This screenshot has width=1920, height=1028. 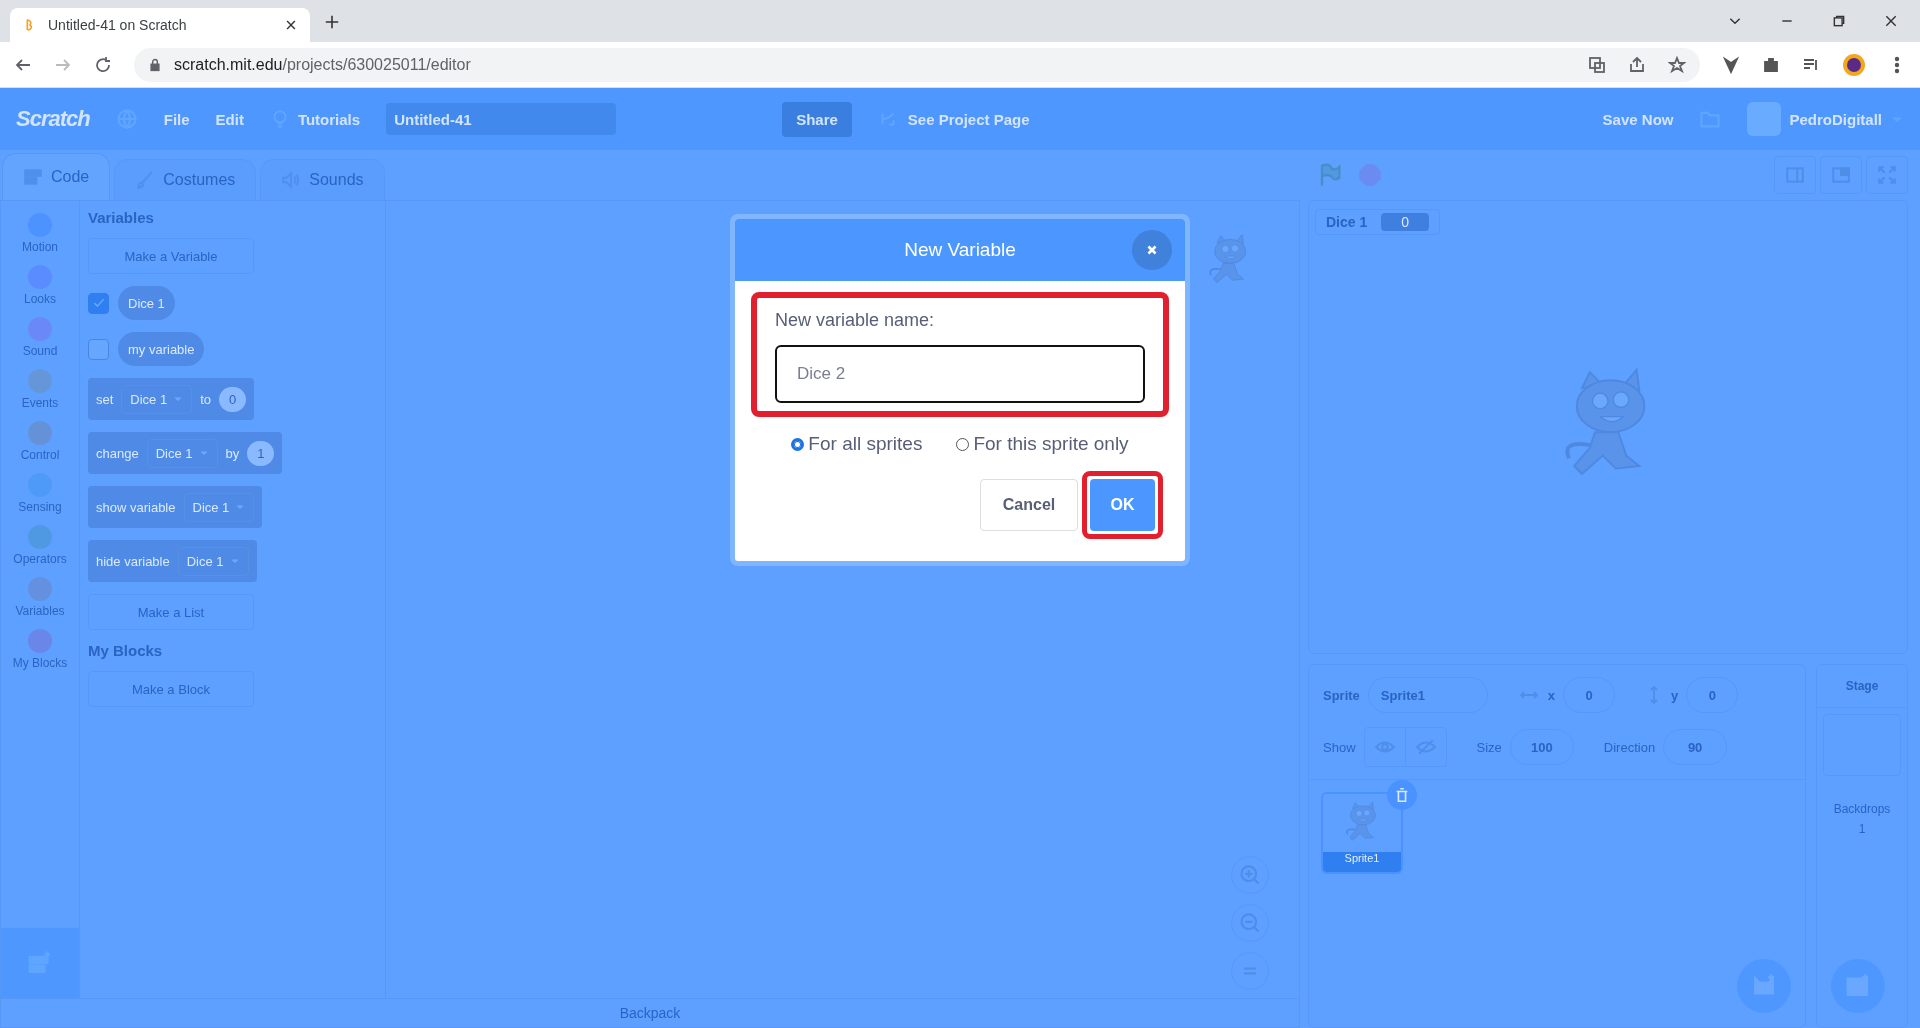 What do you see at coordinates (121, 217) in the screenshot?
I see `category-heading: Variables` at bounding box center [121, 217].